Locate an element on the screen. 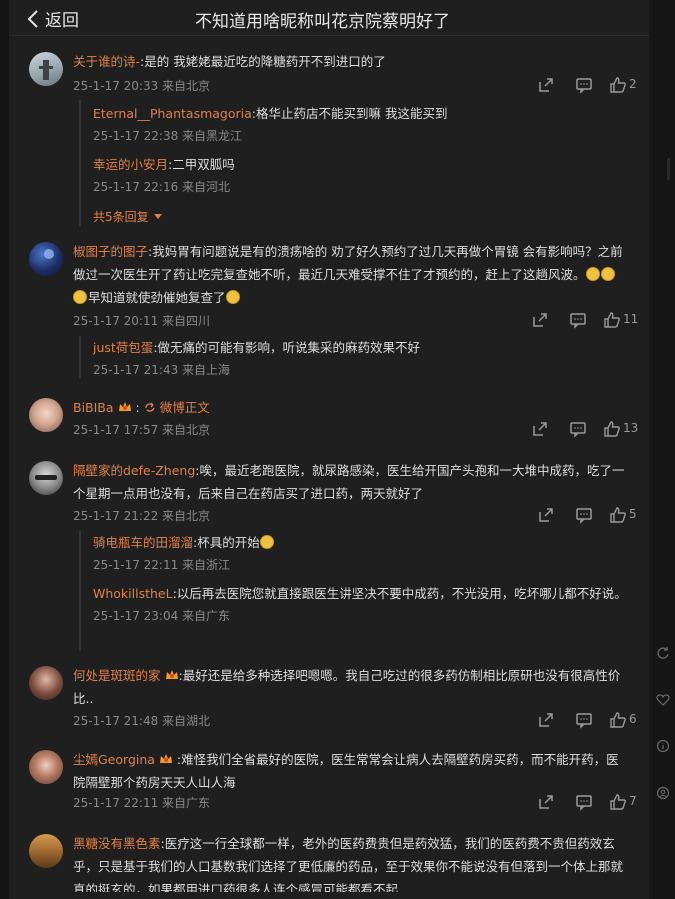  refresh-icon is located at coordinates (663, 653).